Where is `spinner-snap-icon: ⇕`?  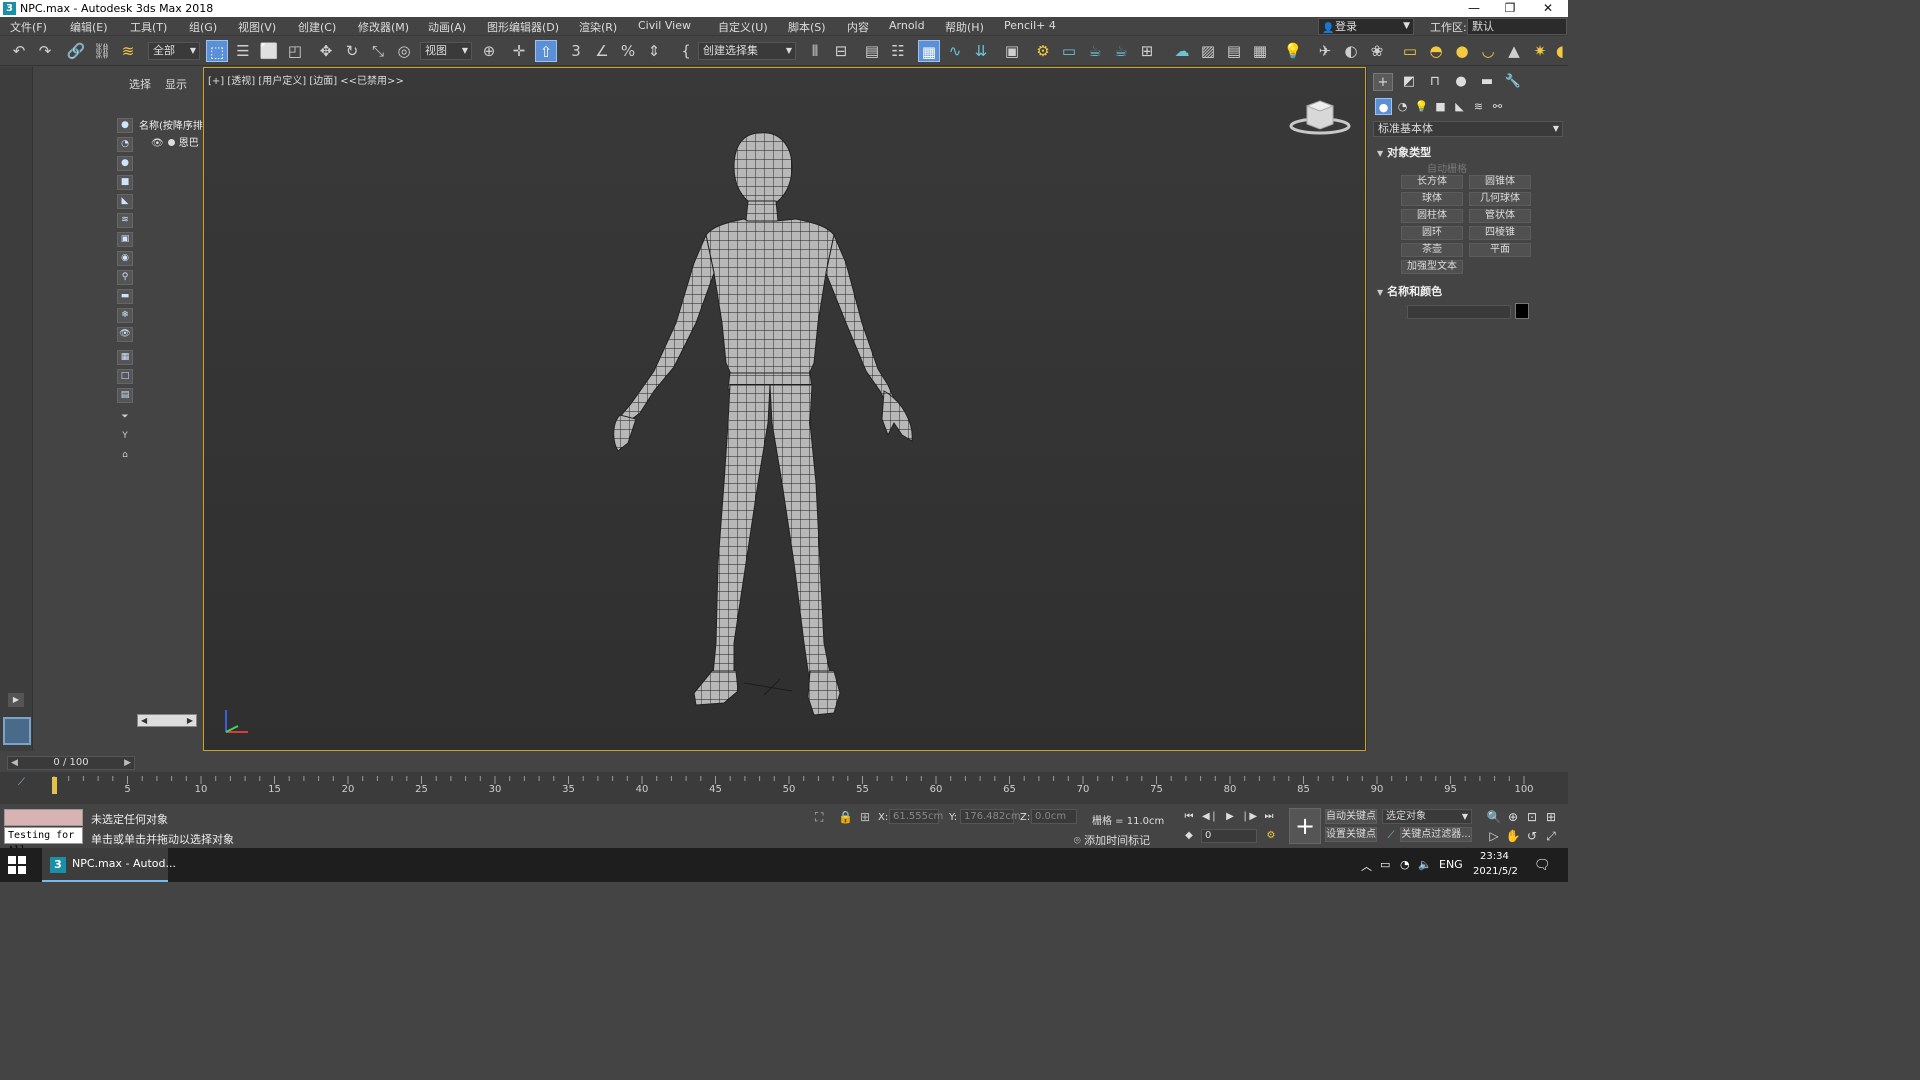
spinner-snap-icon: ⇕ is located at coordinates (654, 51).